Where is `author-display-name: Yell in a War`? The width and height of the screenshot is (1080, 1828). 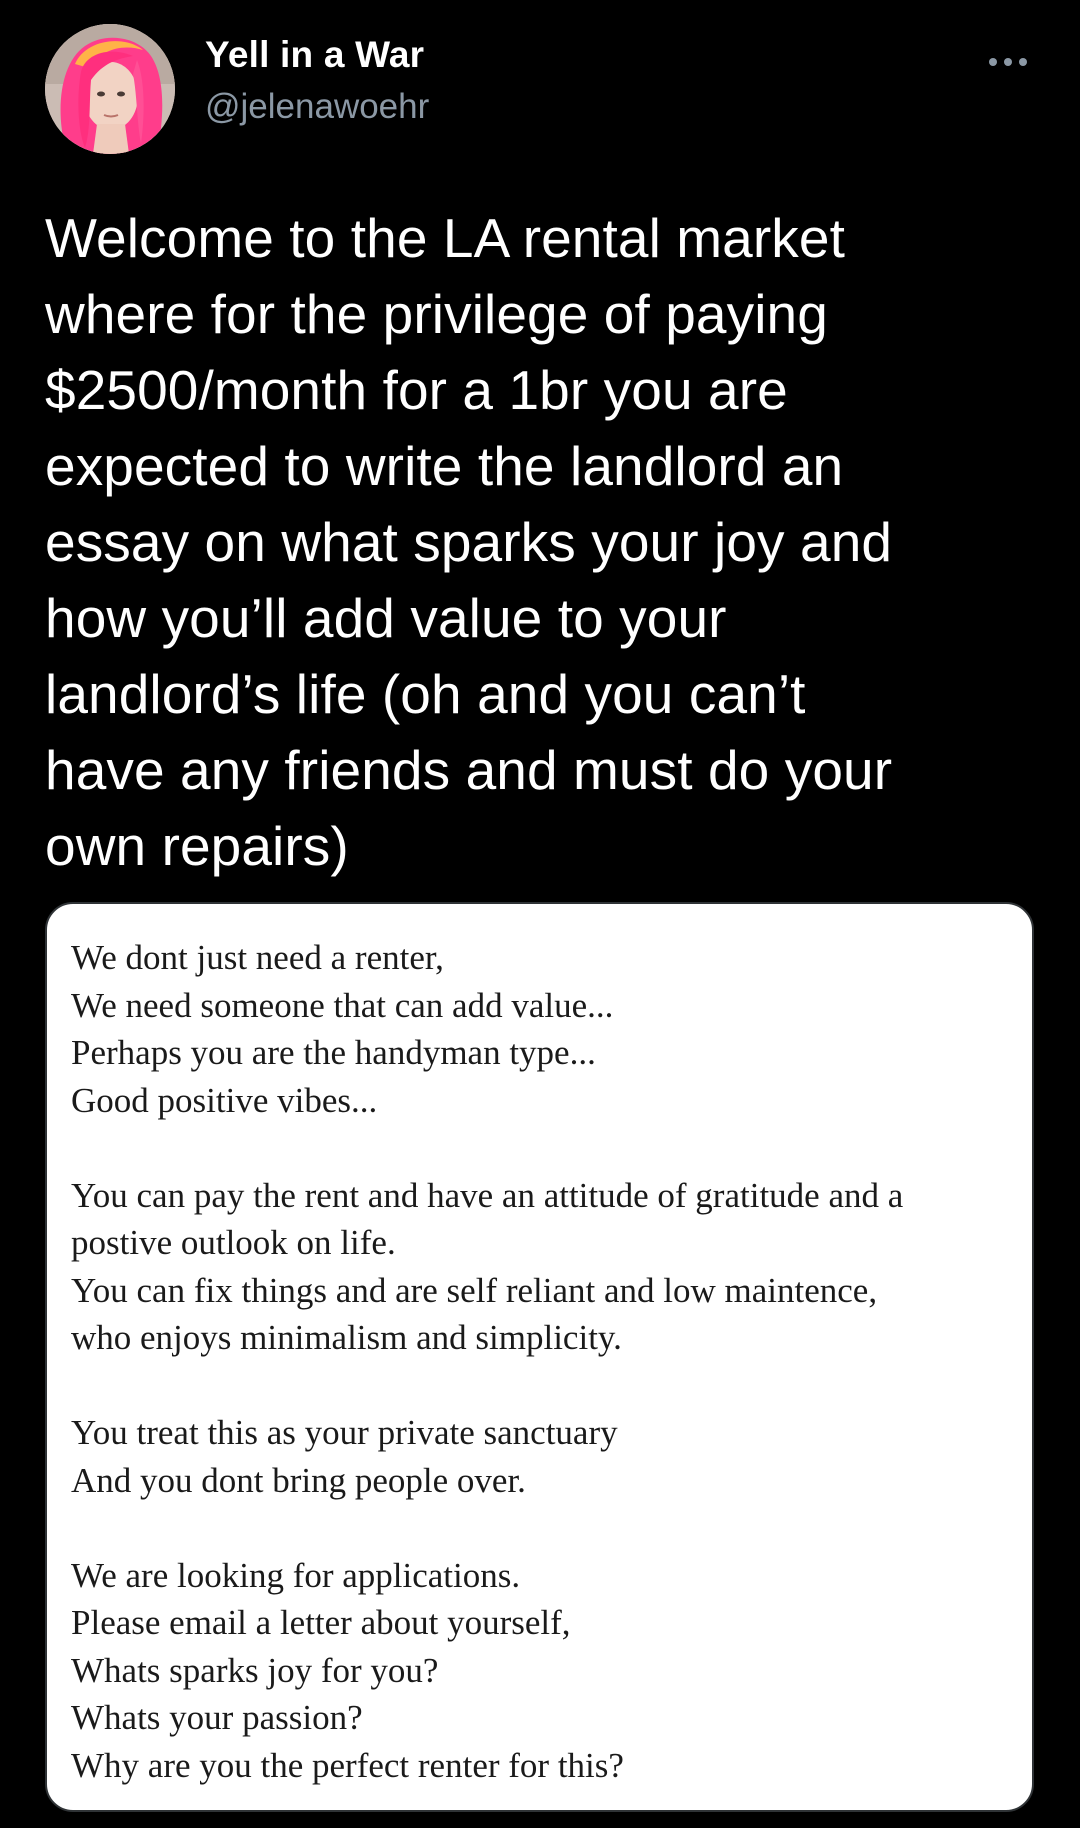
author-display-name: Yell in a War is located at coordinates (317, 55).